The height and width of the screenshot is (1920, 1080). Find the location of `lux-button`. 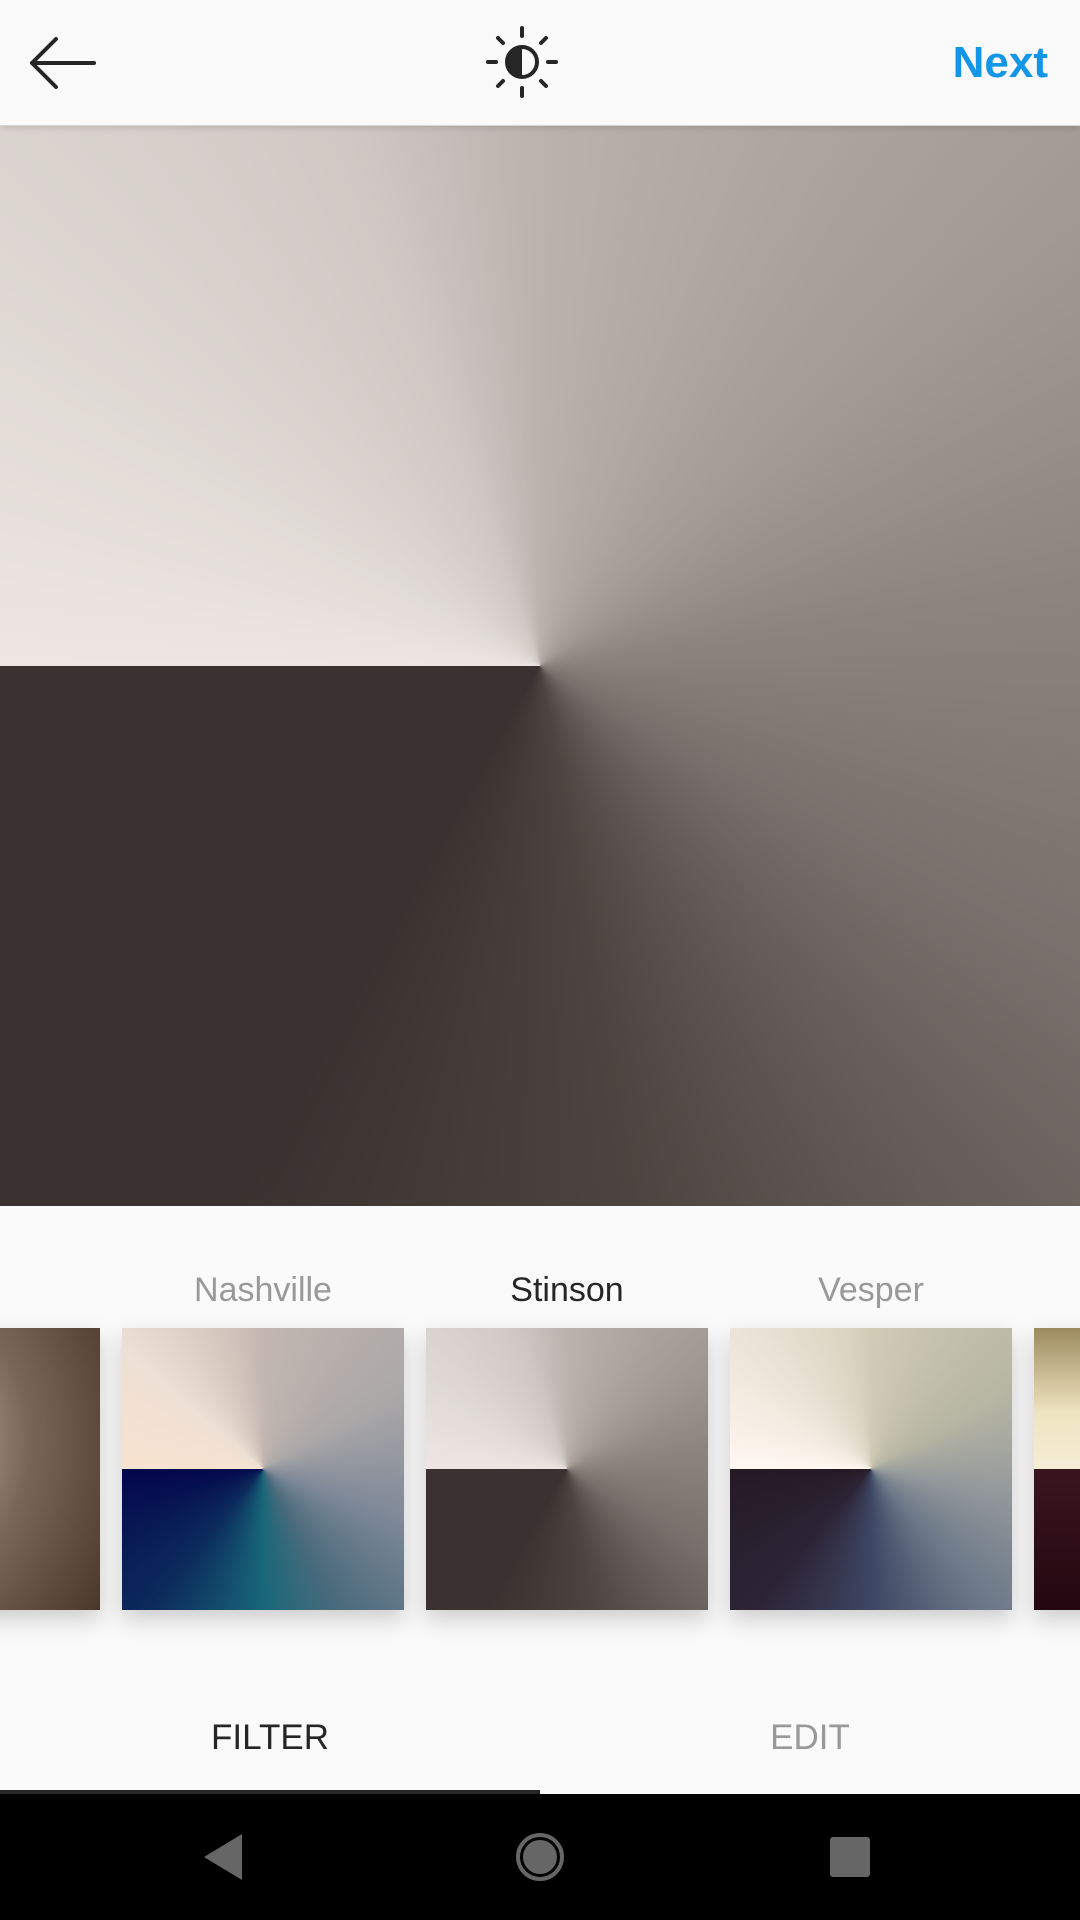

lux-button is located at coordinates (522, 62).